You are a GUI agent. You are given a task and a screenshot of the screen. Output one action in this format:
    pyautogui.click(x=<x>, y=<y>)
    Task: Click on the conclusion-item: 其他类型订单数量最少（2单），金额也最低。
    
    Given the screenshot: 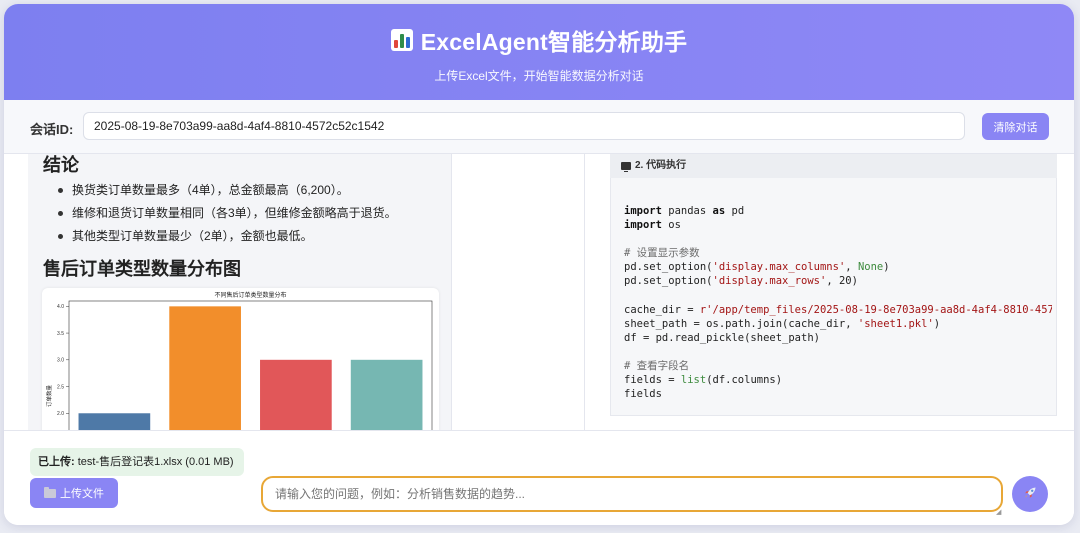 What is the action you would take?
    pyautogui.click(x=253, y=239)
    